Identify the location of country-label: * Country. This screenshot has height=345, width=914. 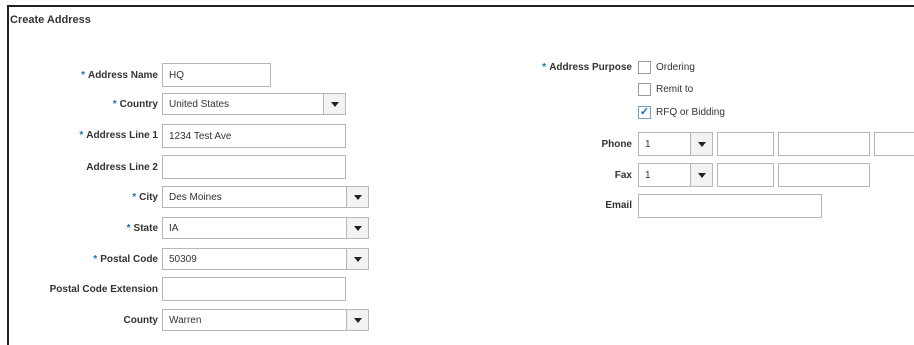
(135, 104).